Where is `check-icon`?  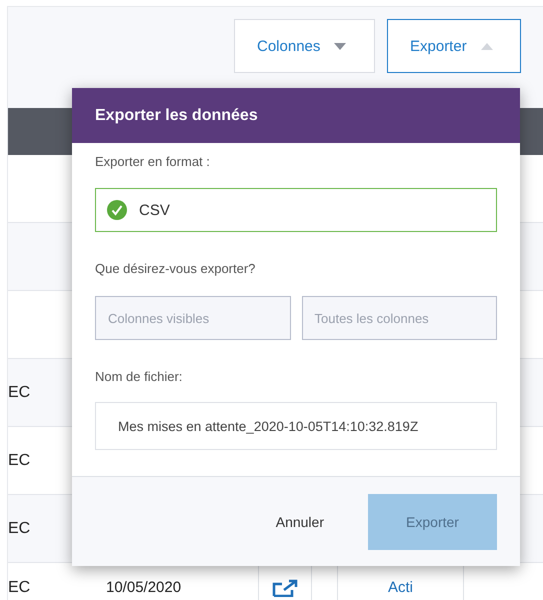 check-icon is located at coordinates (117, 210).